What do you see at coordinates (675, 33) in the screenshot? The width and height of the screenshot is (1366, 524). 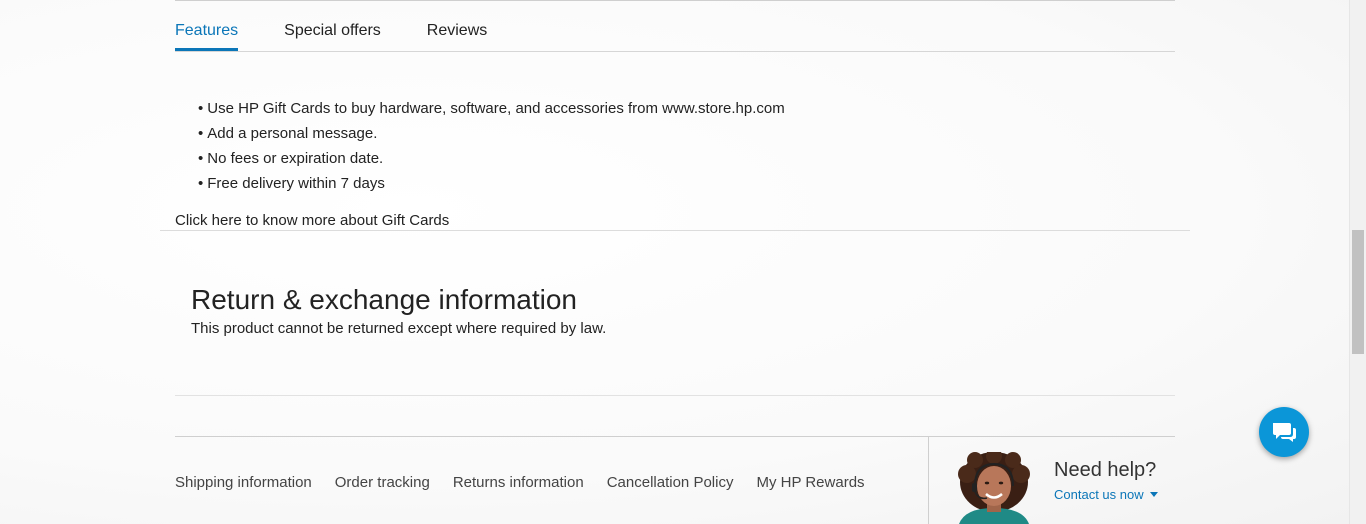 I see `product-tabs: Features Special offers Reviews` at bounding box center [675, 33].